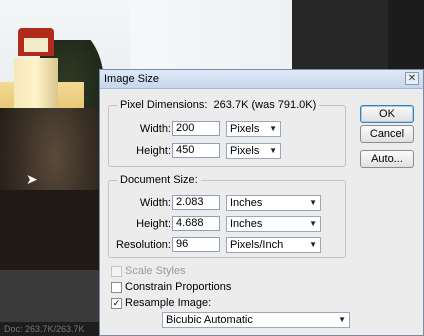  What do you see at coordinates (132, 79) in the screenshot?
I see `dialog-title: Image Size` at bounding box center [132, 79].